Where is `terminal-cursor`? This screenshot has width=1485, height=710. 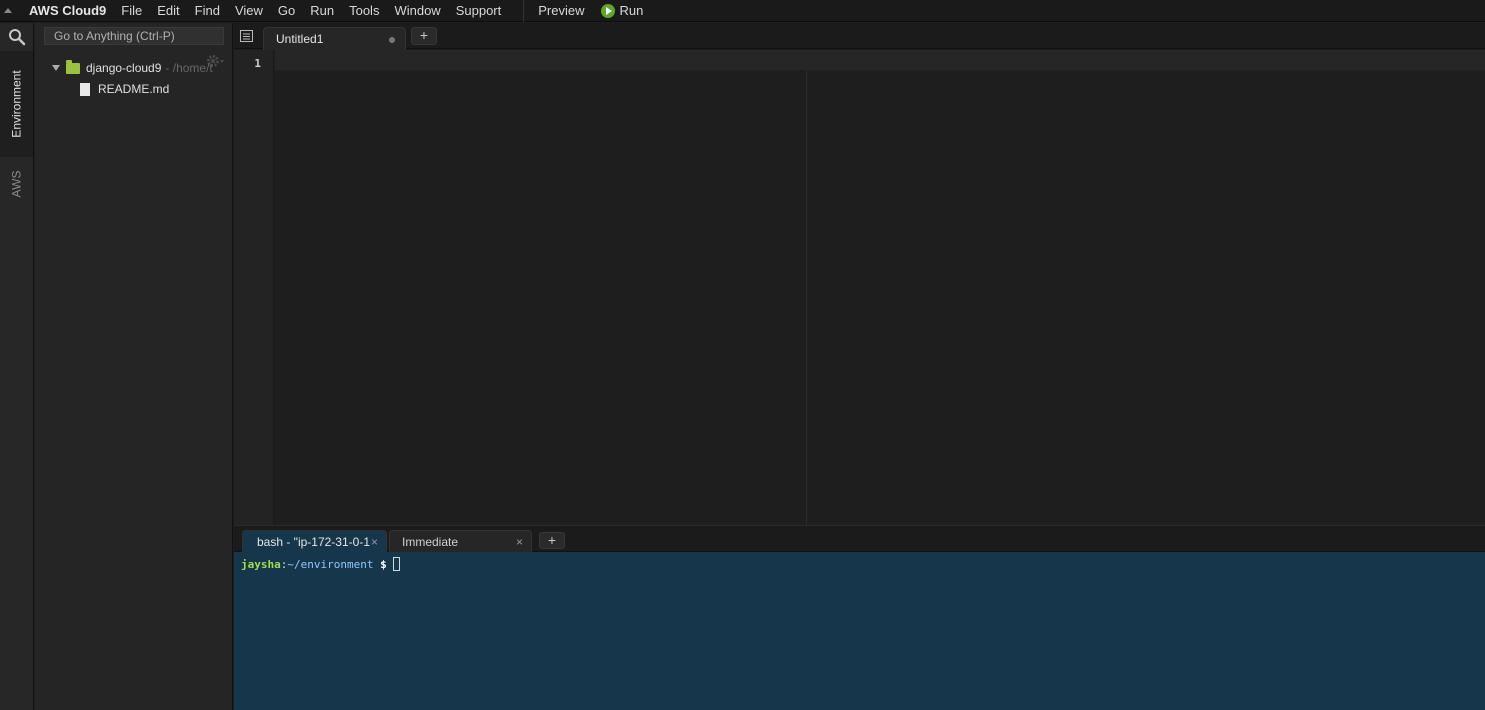 terminal-cursor is located at coordinates (396, 564).